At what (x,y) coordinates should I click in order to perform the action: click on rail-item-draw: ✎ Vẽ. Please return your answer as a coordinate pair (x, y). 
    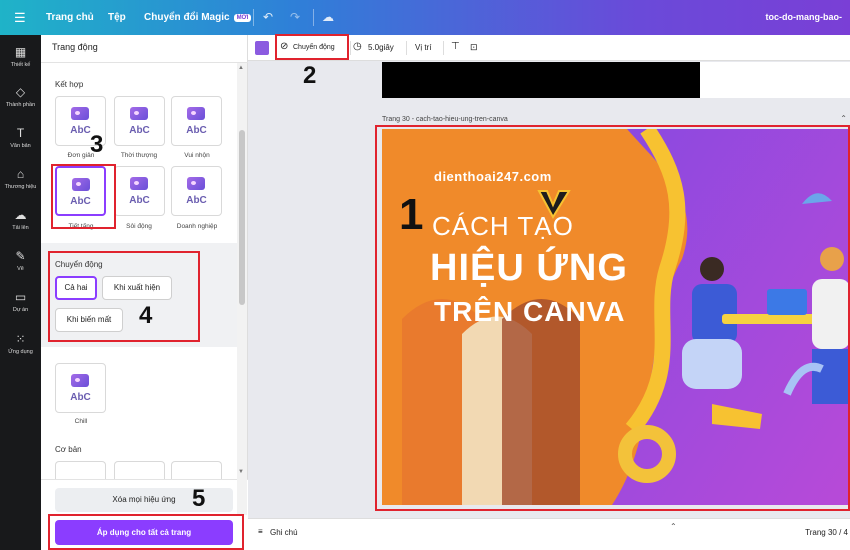
    Looking at the image, I should click on (20, 260).